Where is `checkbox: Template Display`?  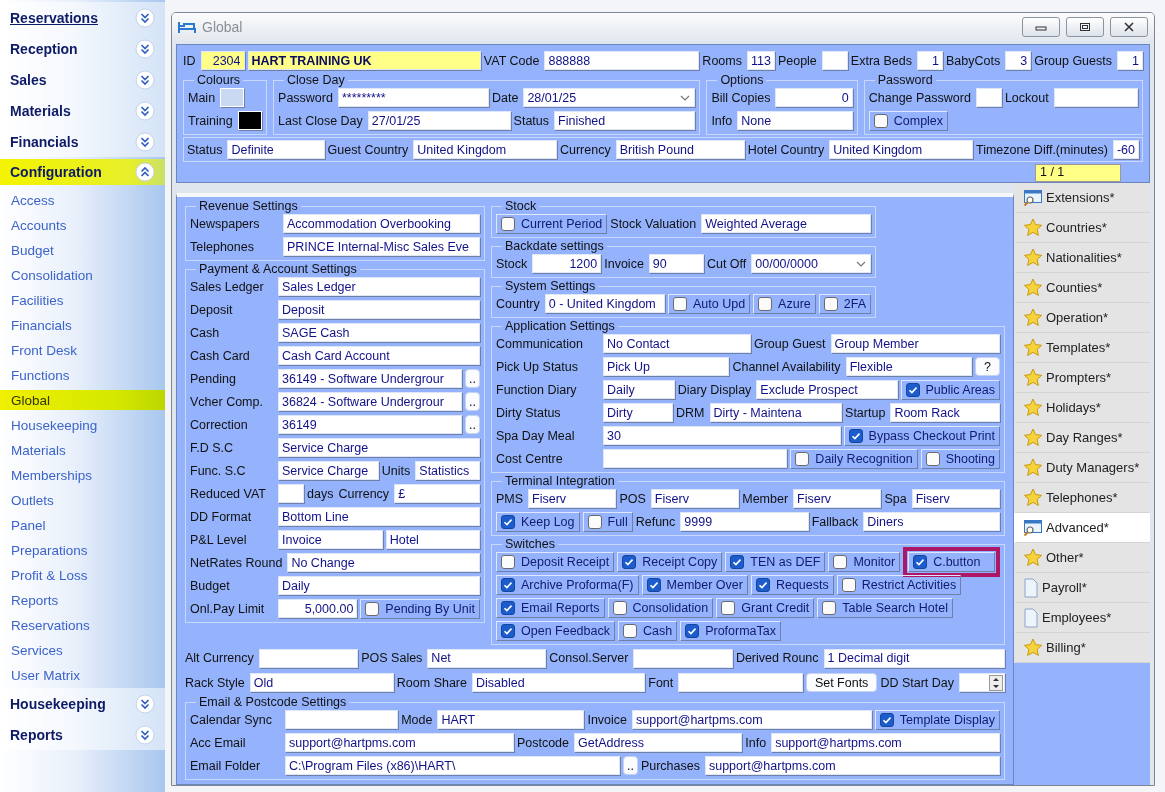
checkbox: Template Display is located at coordinates (937, 719).